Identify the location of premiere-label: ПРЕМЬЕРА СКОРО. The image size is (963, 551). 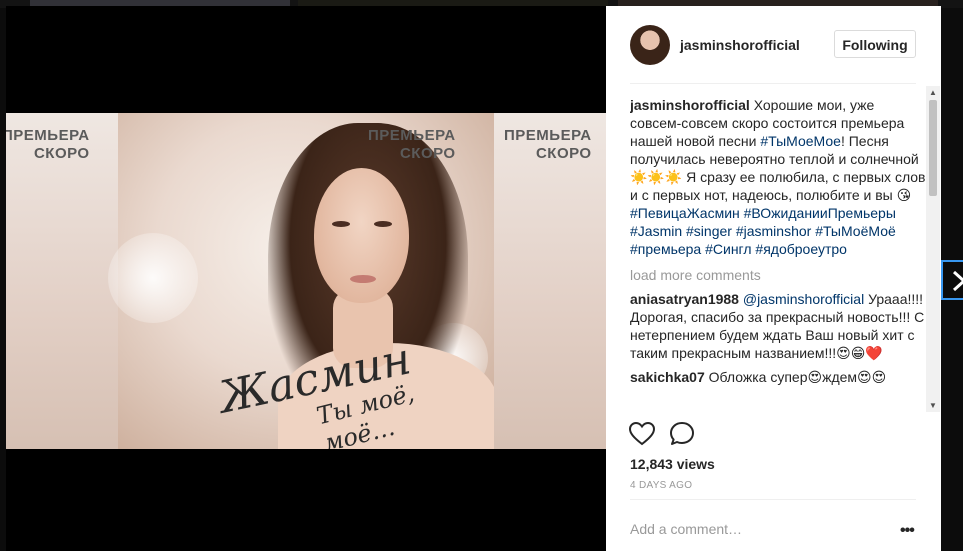
(412, 144).